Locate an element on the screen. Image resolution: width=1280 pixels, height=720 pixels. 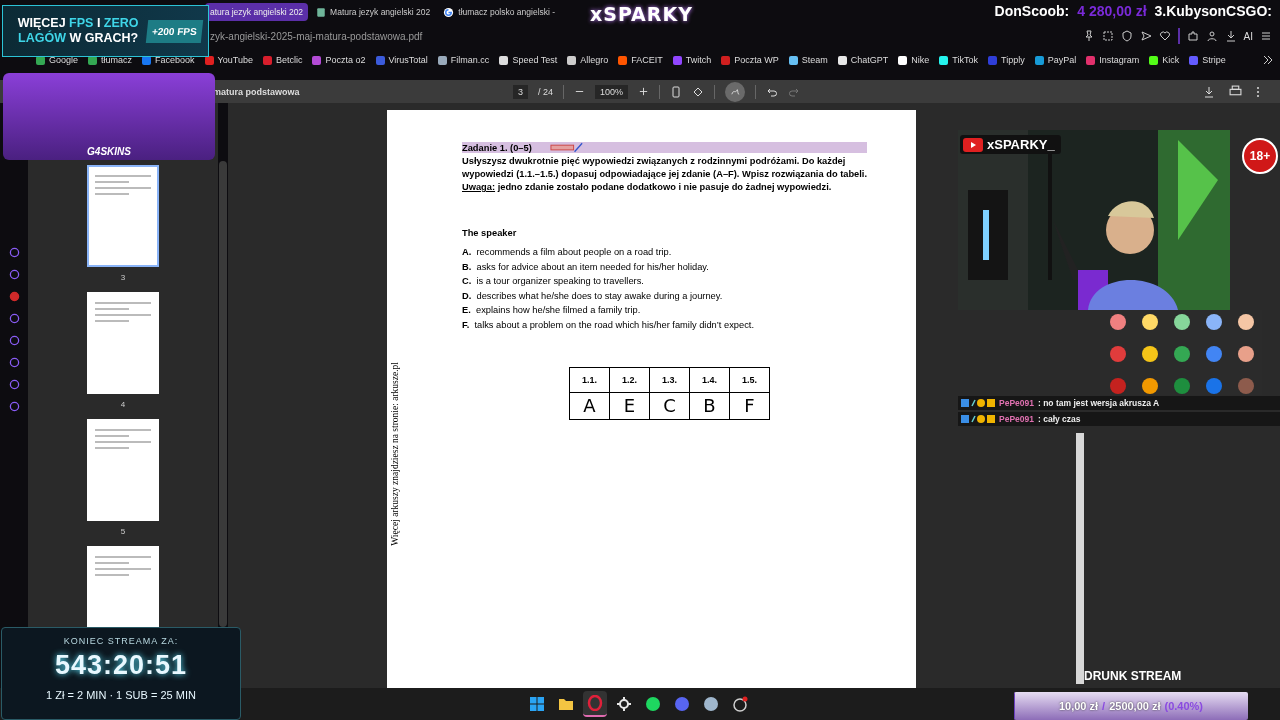
donor-name: DonScoob: is located at coordinates (1032, 11).